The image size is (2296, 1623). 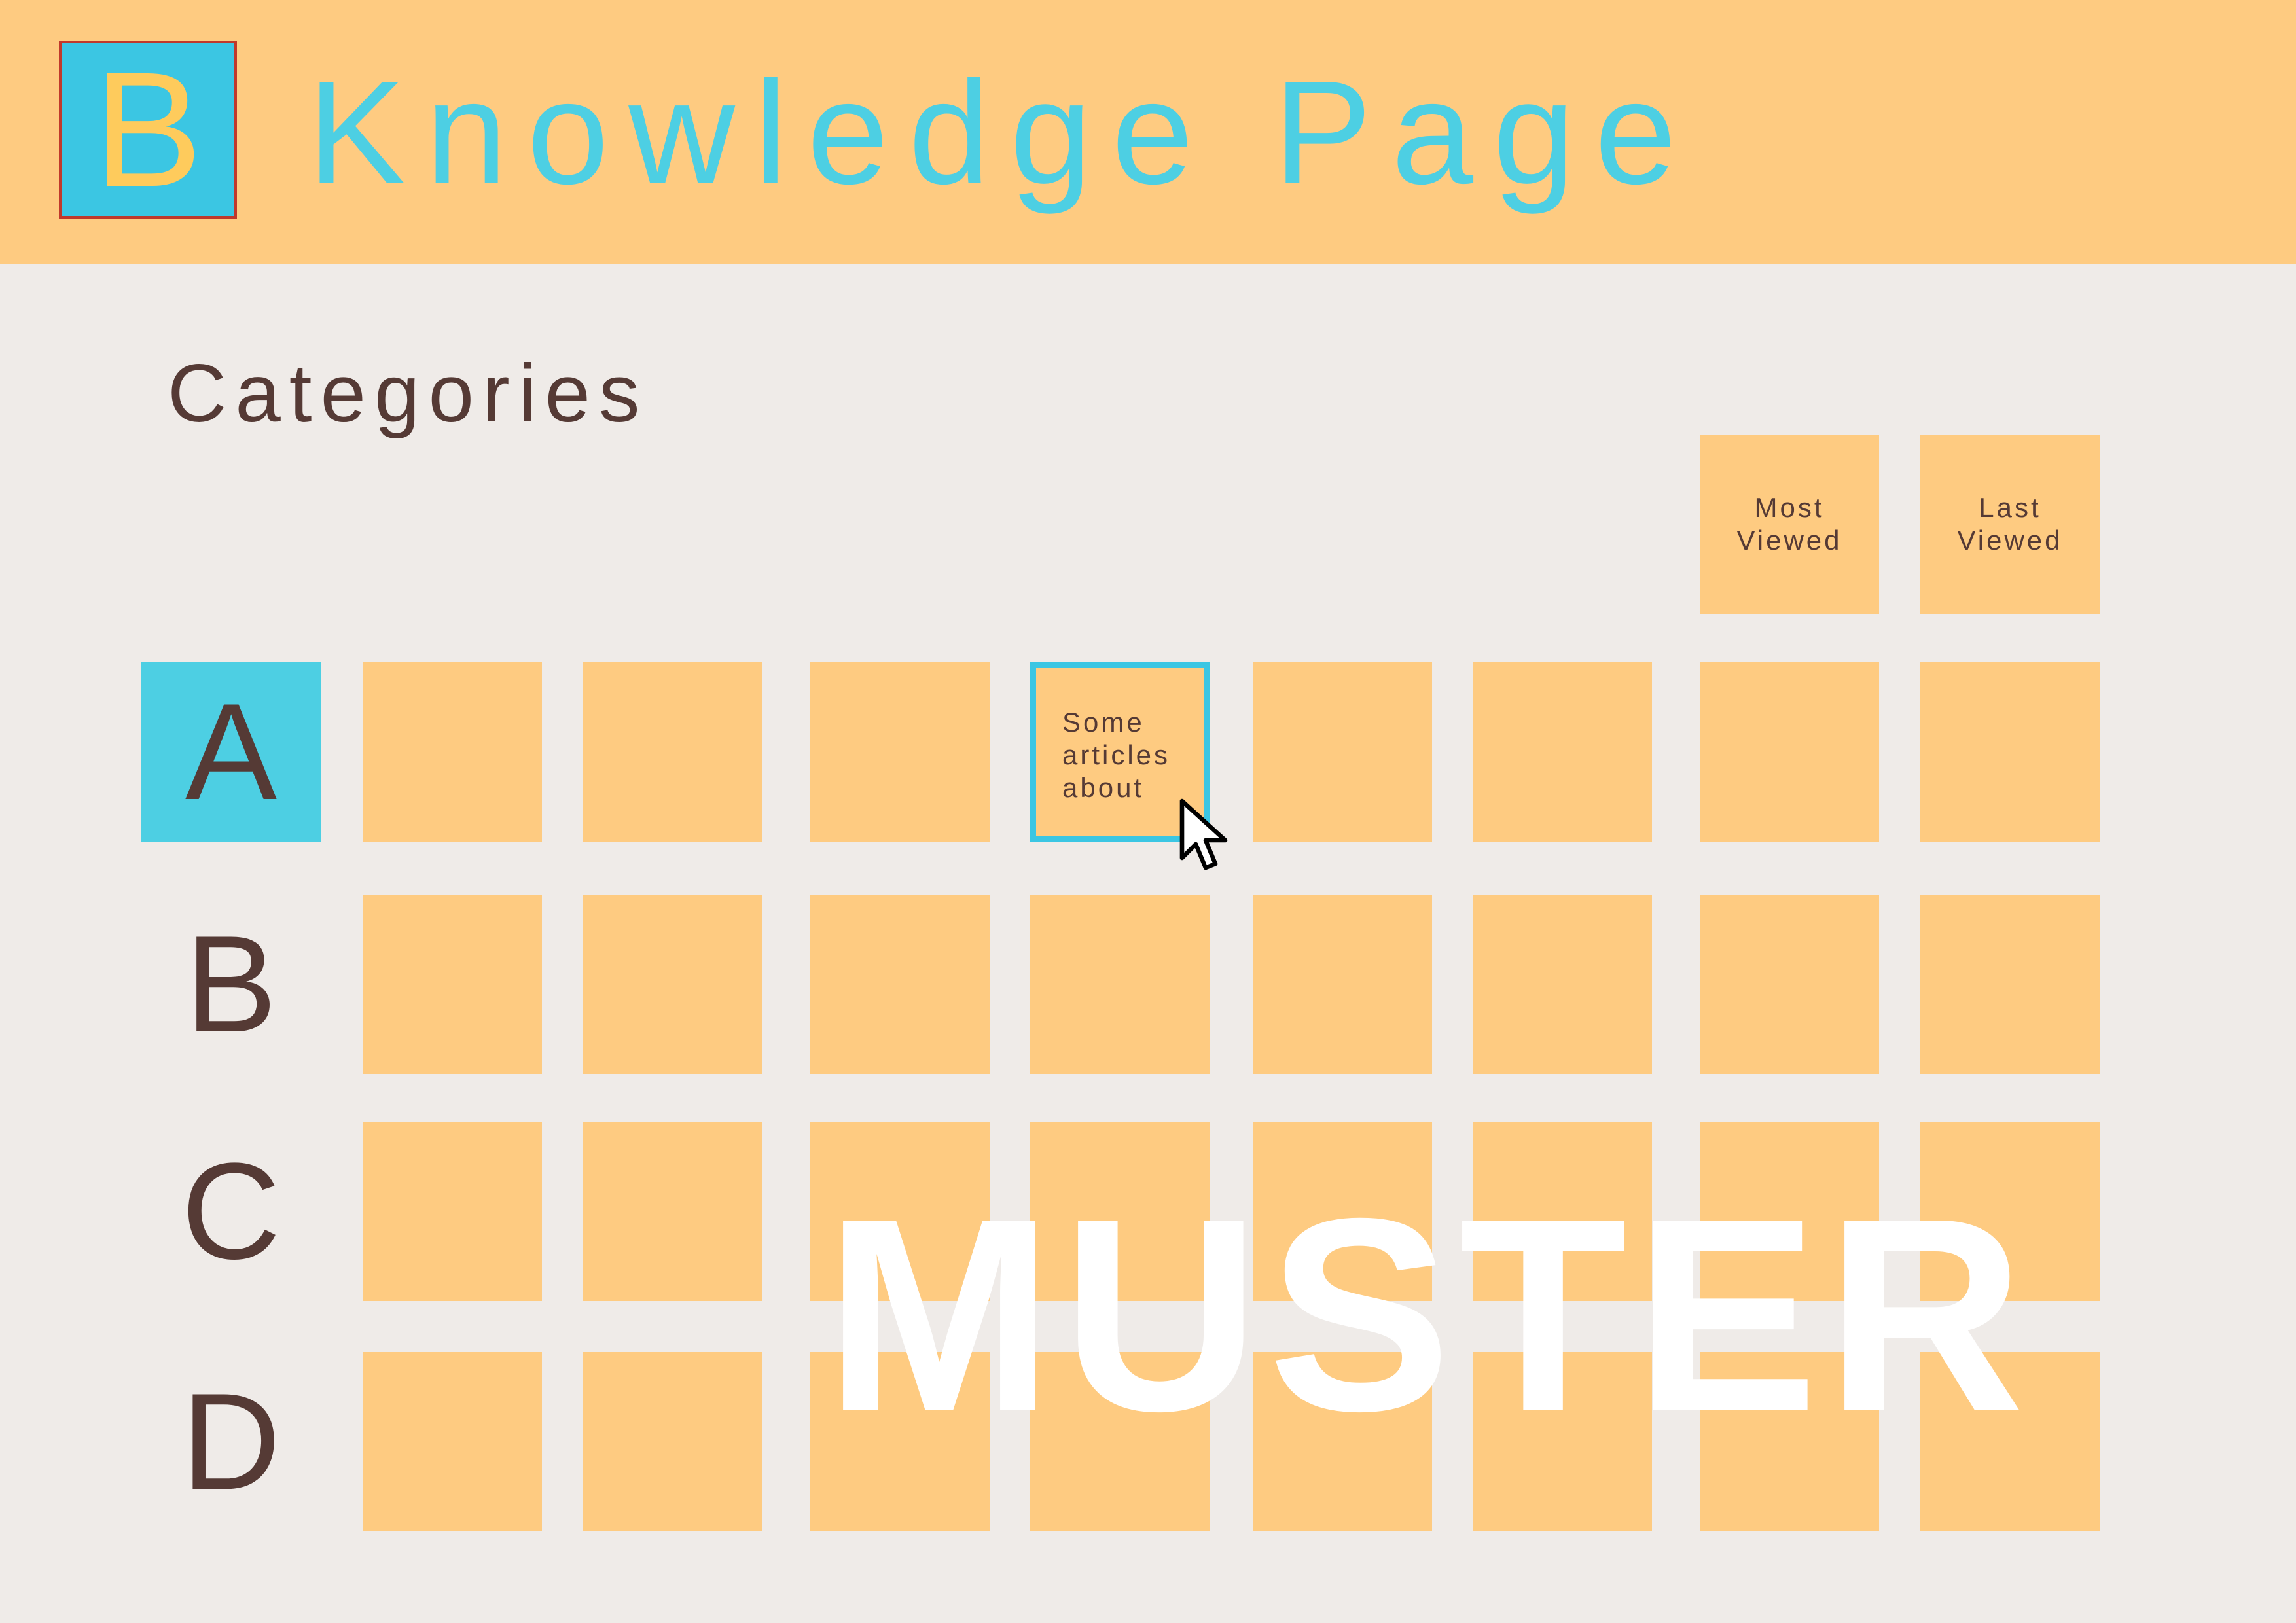 What do you see at coordinates (231, 1441) in the screenshot?
I see `category-row-label-d: D` at bounding box center [231, 1441].